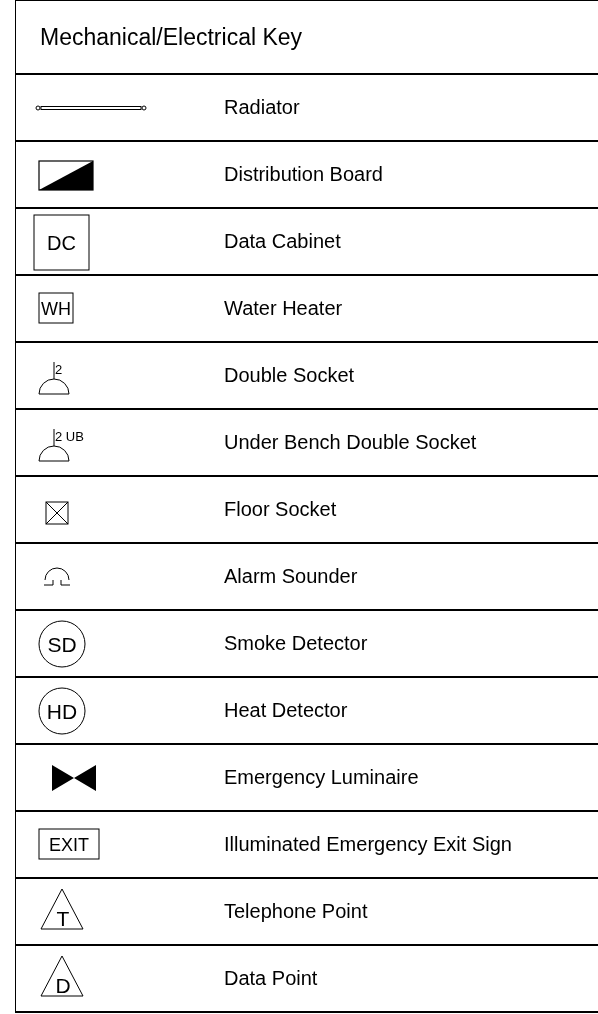  I want to click on bowtie-icon, so click(74, 777).